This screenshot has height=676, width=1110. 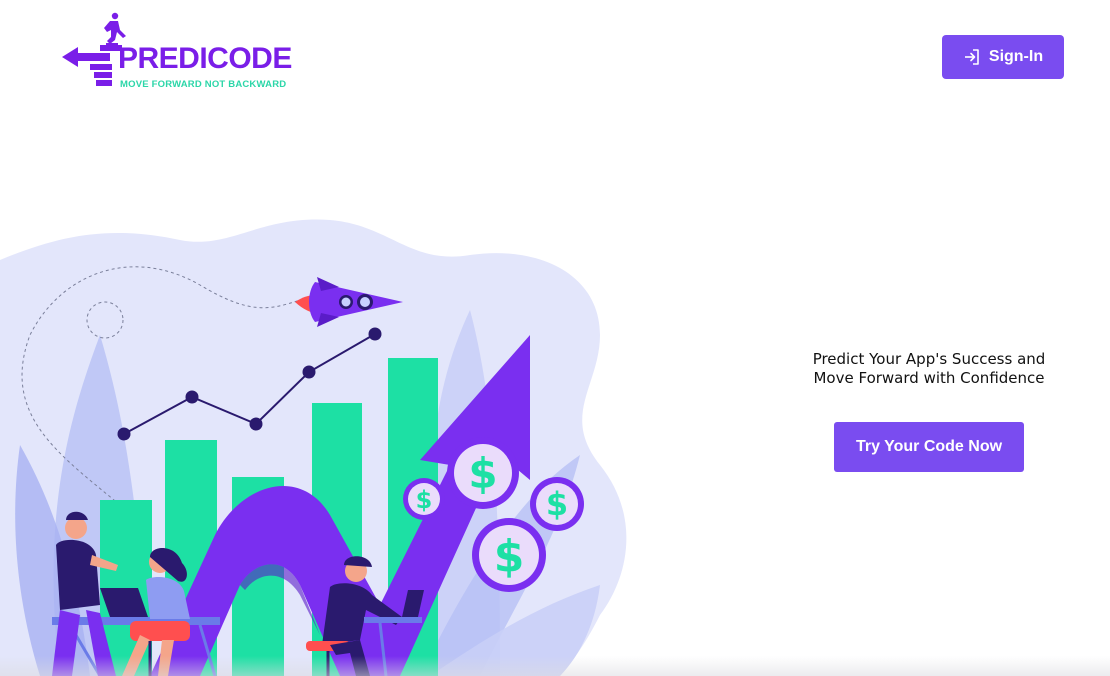 What do you see at coordinates (1016, 56) in the screenshot?
I see `sign-in-label: Sign-In` at bounding box center [1016, 56].